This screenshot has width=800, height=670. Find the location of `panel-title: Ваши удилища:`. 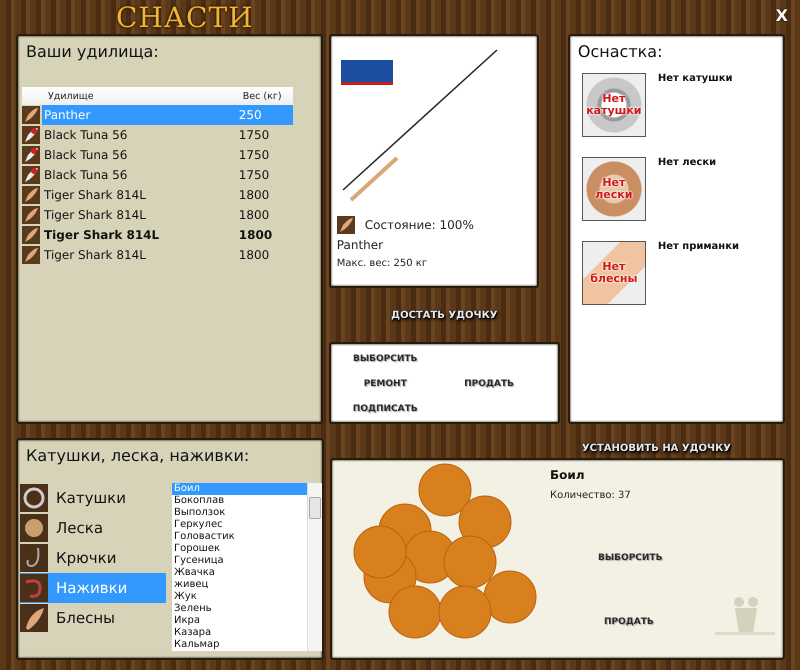

panel-title: Ваши удилища: is located at coordinates (92, 52).